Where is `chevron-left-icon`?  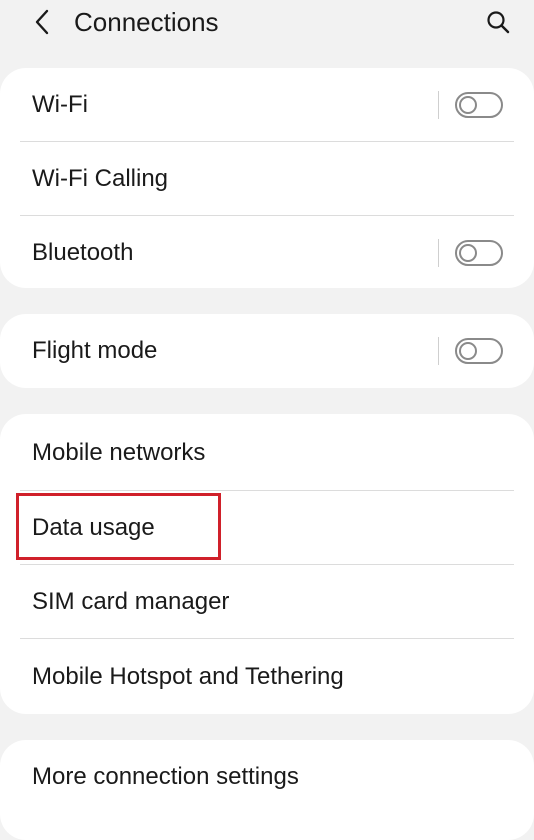 chevron-left-icon is located at coordinates (42, 22).